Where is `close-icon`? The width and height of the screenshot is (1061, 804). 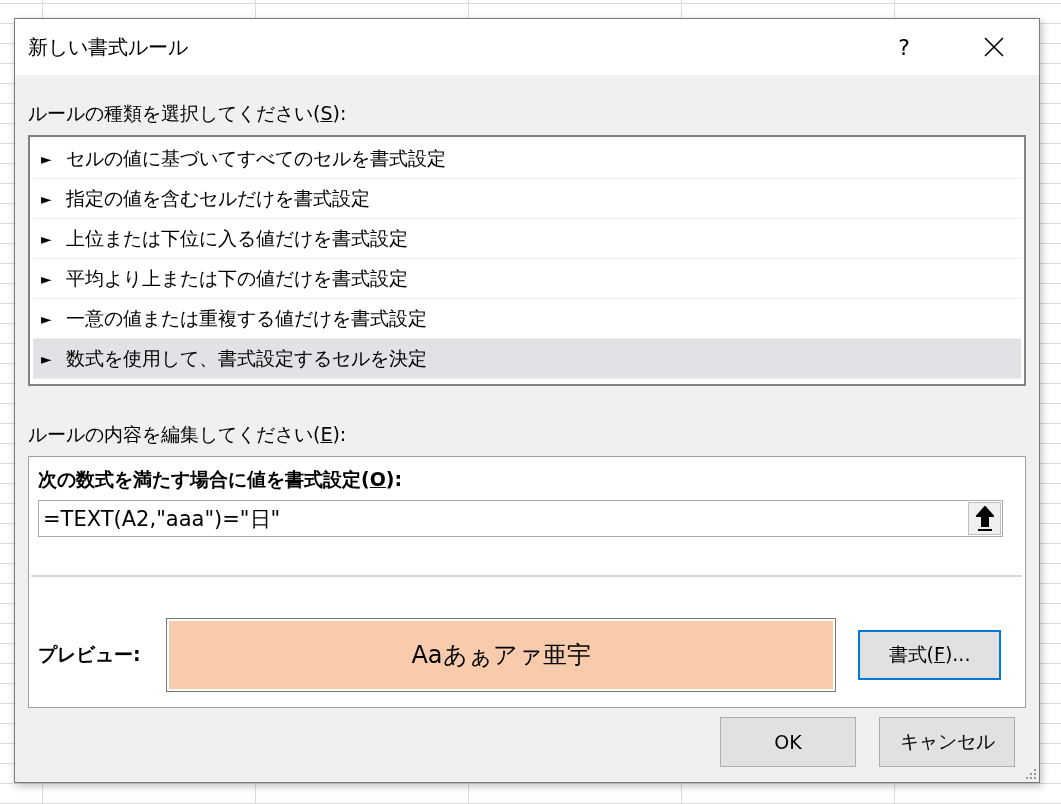
close-icon is located at coordinates (994, 47).